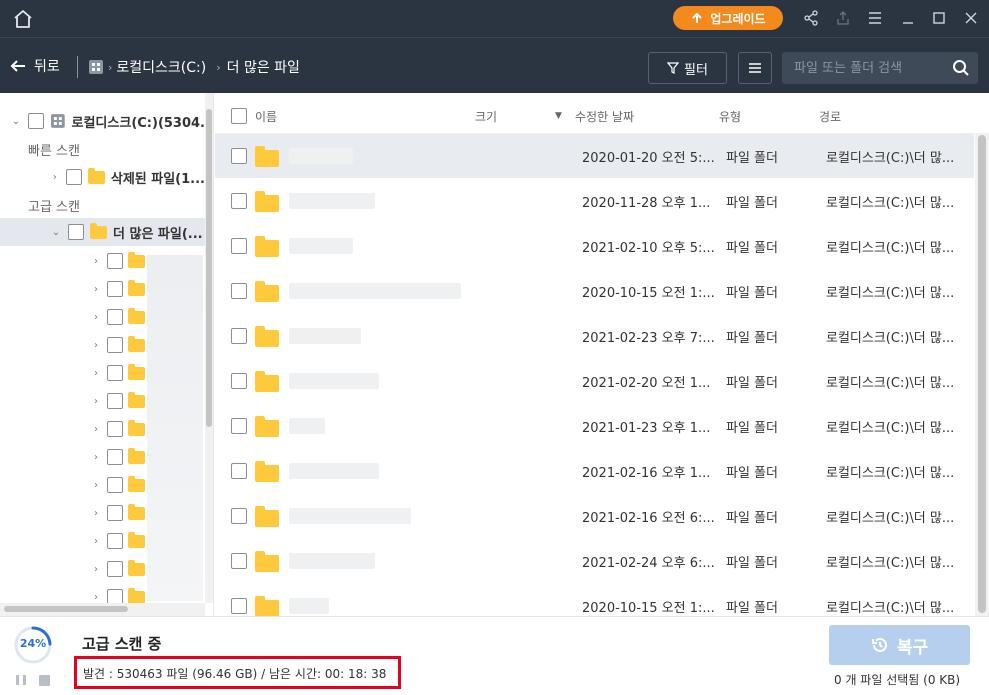 This screenshot has width=989, height=695. What do you see at coordinates (752, 608) in the screenshot?
I see `cell-type: 파일 폴더` at bounding box center [752, 608].